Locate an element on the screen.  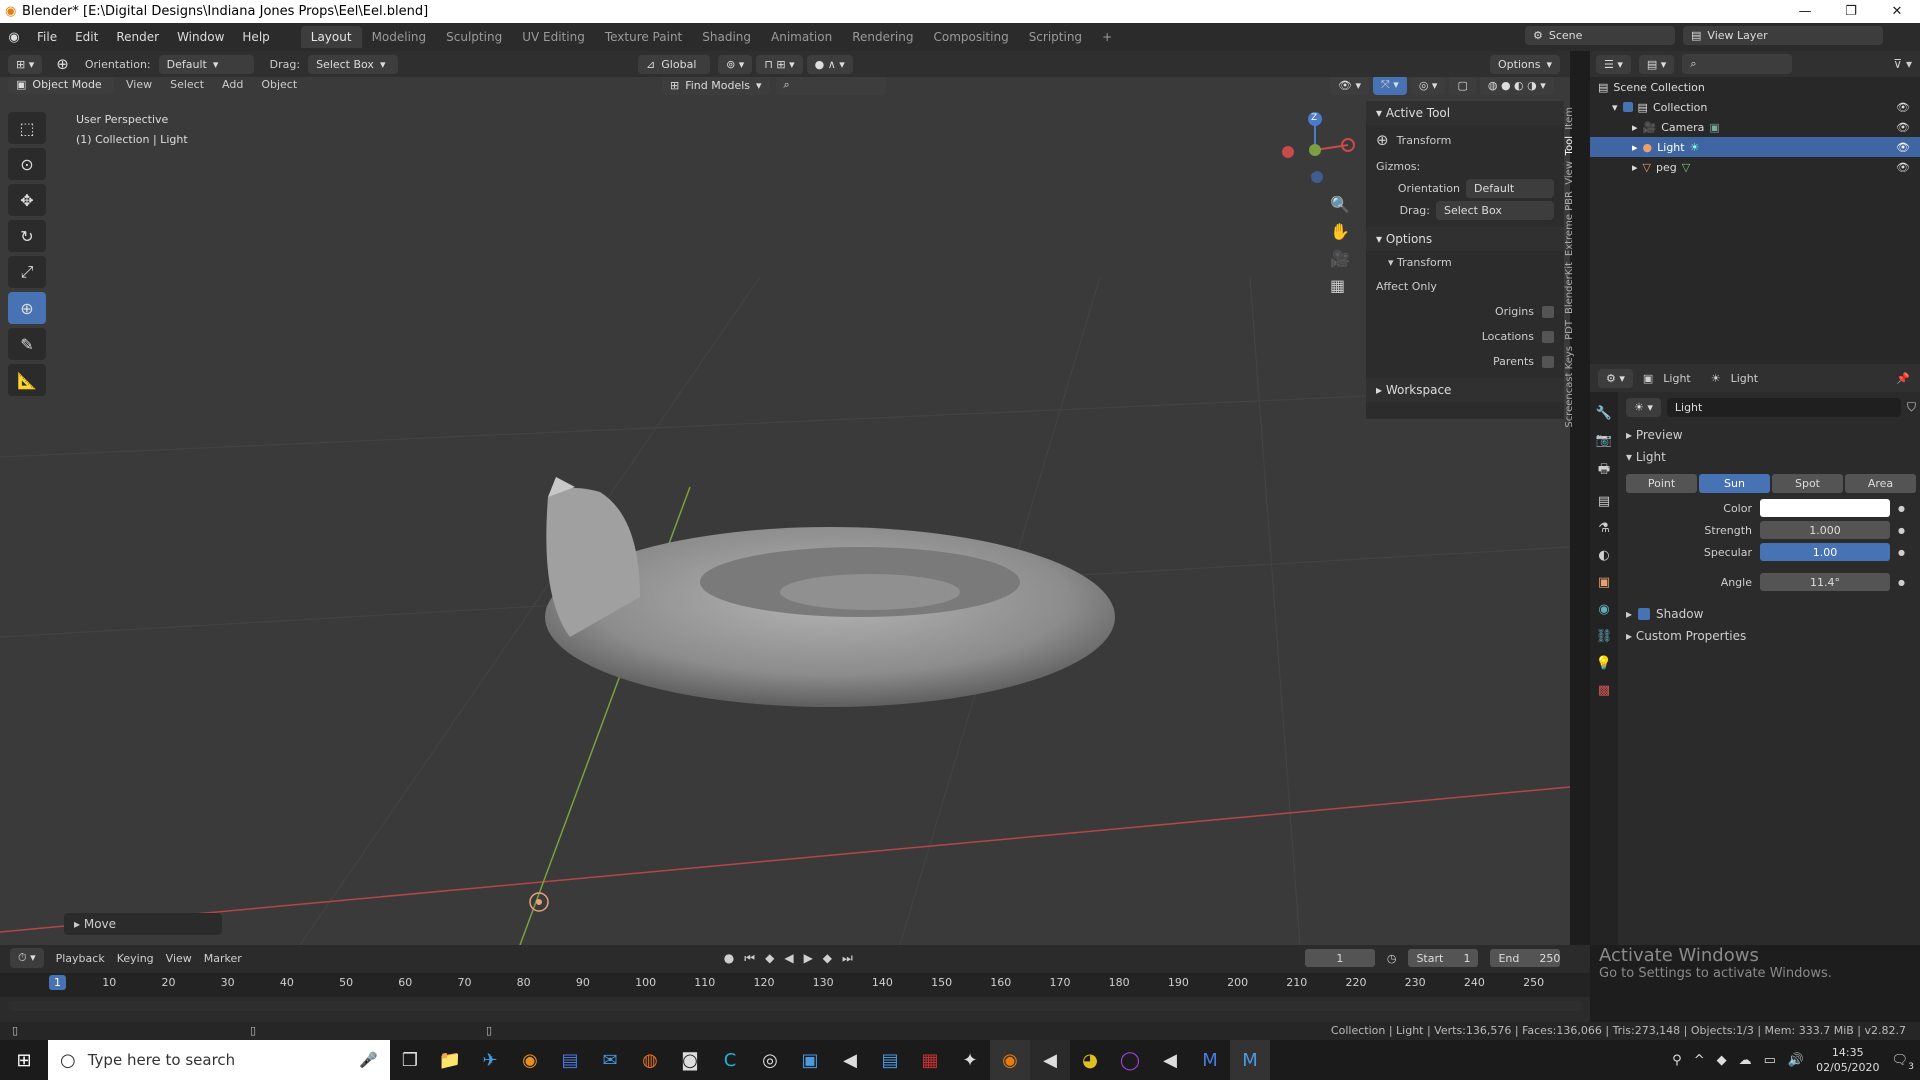
menu-file: File is located at coordinates (47, 37).